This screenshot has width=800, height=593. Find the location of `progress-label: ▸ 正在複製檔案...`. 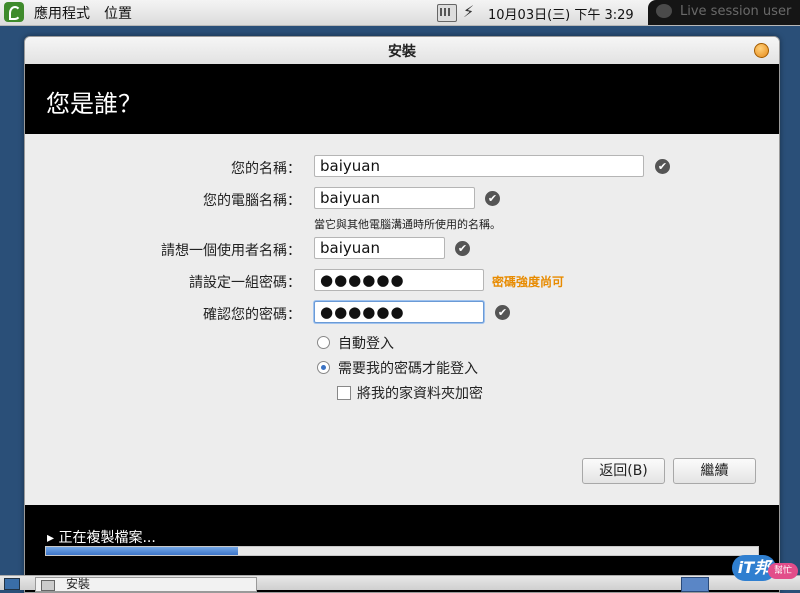

progress-label: ▸ 正在複製檔案... is located at coordinates (101, 537).